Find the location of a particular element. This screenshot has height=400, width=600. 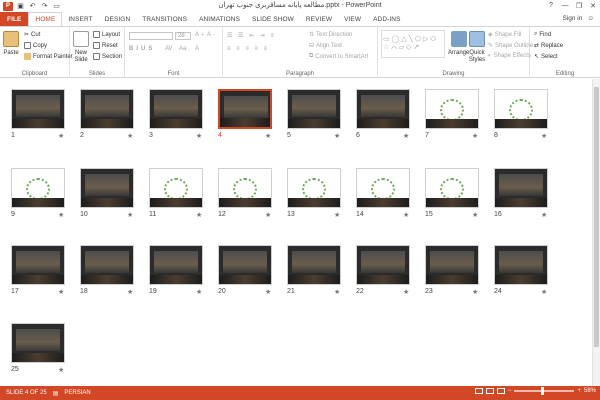

slideshow-icon: ▭ is located at coordinates (56, 6).